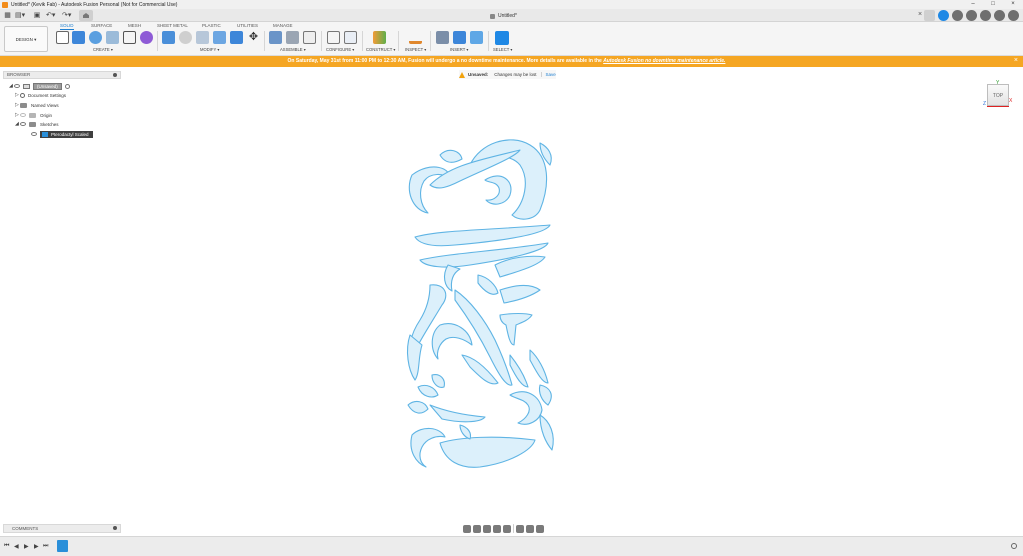 The image size is (1023, 556). What do you see at coordinates (115, 75) in the screenshot?
I see `pin-icon` at bounding box center [115, 75].